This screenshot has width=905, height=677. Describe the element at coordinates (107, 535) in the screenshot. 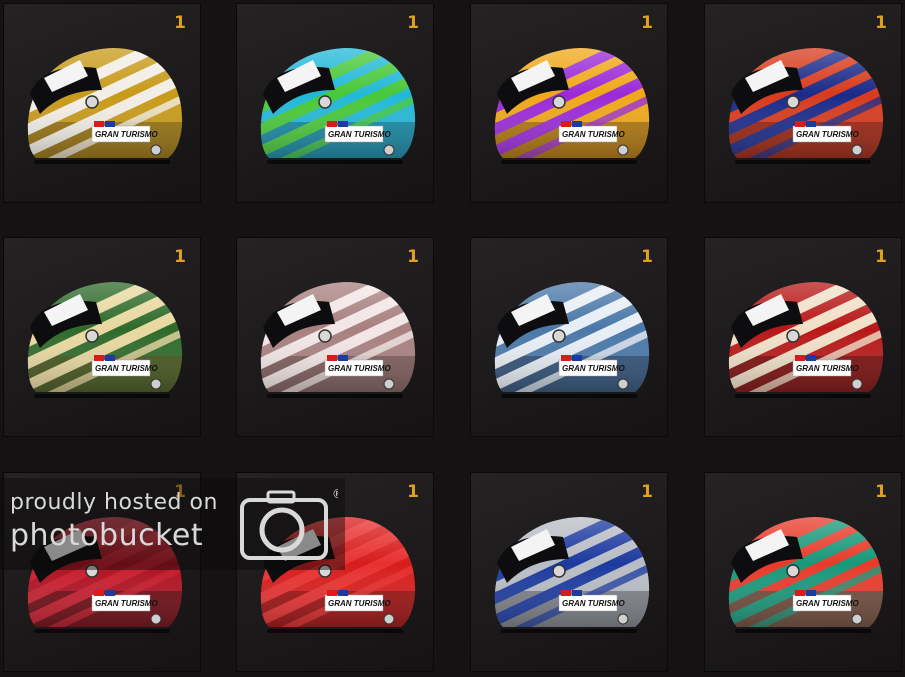

I see `watermark-line2: photobucket` at that location.